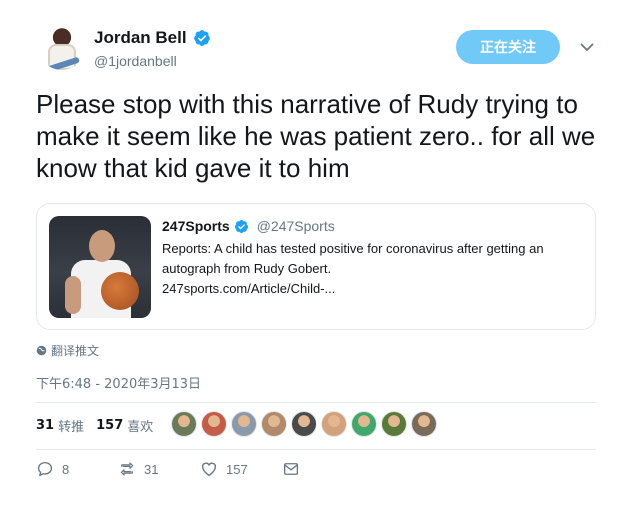  What do you see at coordinates (302, 469) in the screenshot?
I see `direct-message-button` at bounding box center [302, 469].